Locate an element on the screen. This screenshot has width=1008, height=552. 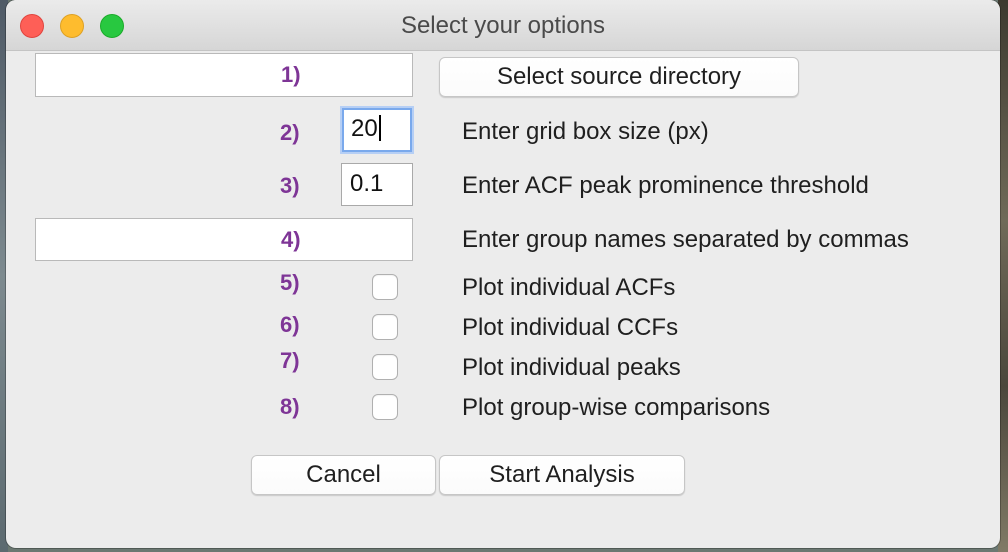
row-number-2: 2) is located at coordinates (290, 132).